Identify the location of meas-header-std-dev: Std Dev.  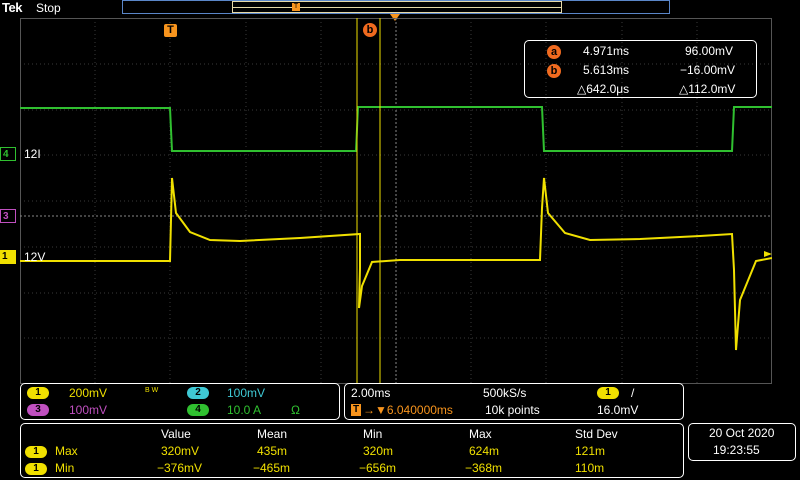
(596, 434).